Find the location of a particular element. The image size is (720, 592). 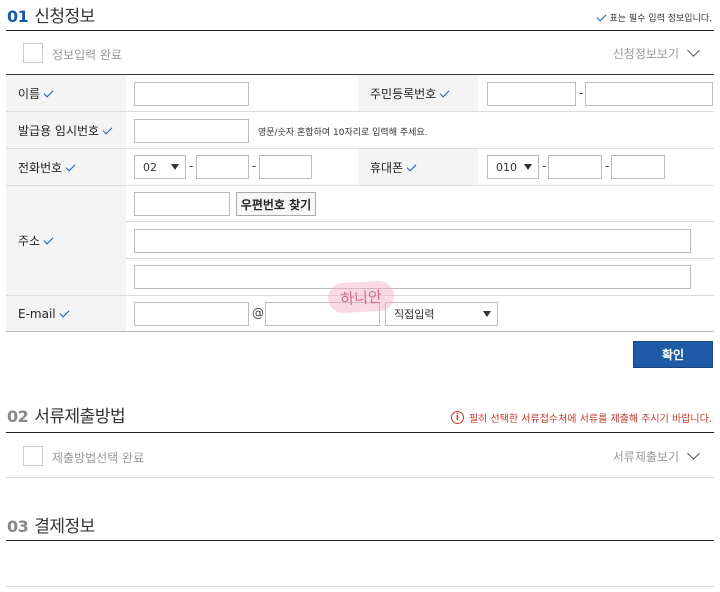

view-submission-toggle: 서류제출보기 is located at coordinates (656, 456).